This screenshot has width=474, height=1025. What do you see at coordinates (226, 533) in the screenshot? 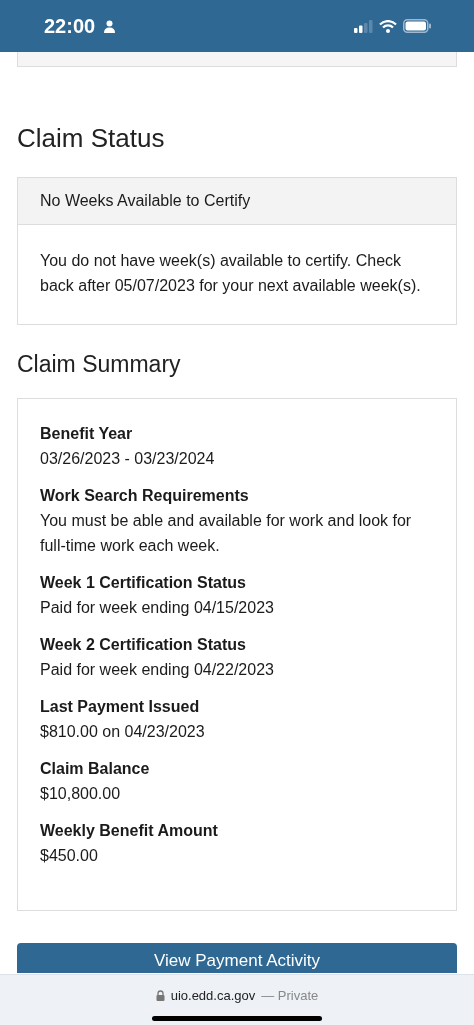
I see `field-value: You must be able and available for work and look for full-time work each week.` at bounding box center [226, 533].